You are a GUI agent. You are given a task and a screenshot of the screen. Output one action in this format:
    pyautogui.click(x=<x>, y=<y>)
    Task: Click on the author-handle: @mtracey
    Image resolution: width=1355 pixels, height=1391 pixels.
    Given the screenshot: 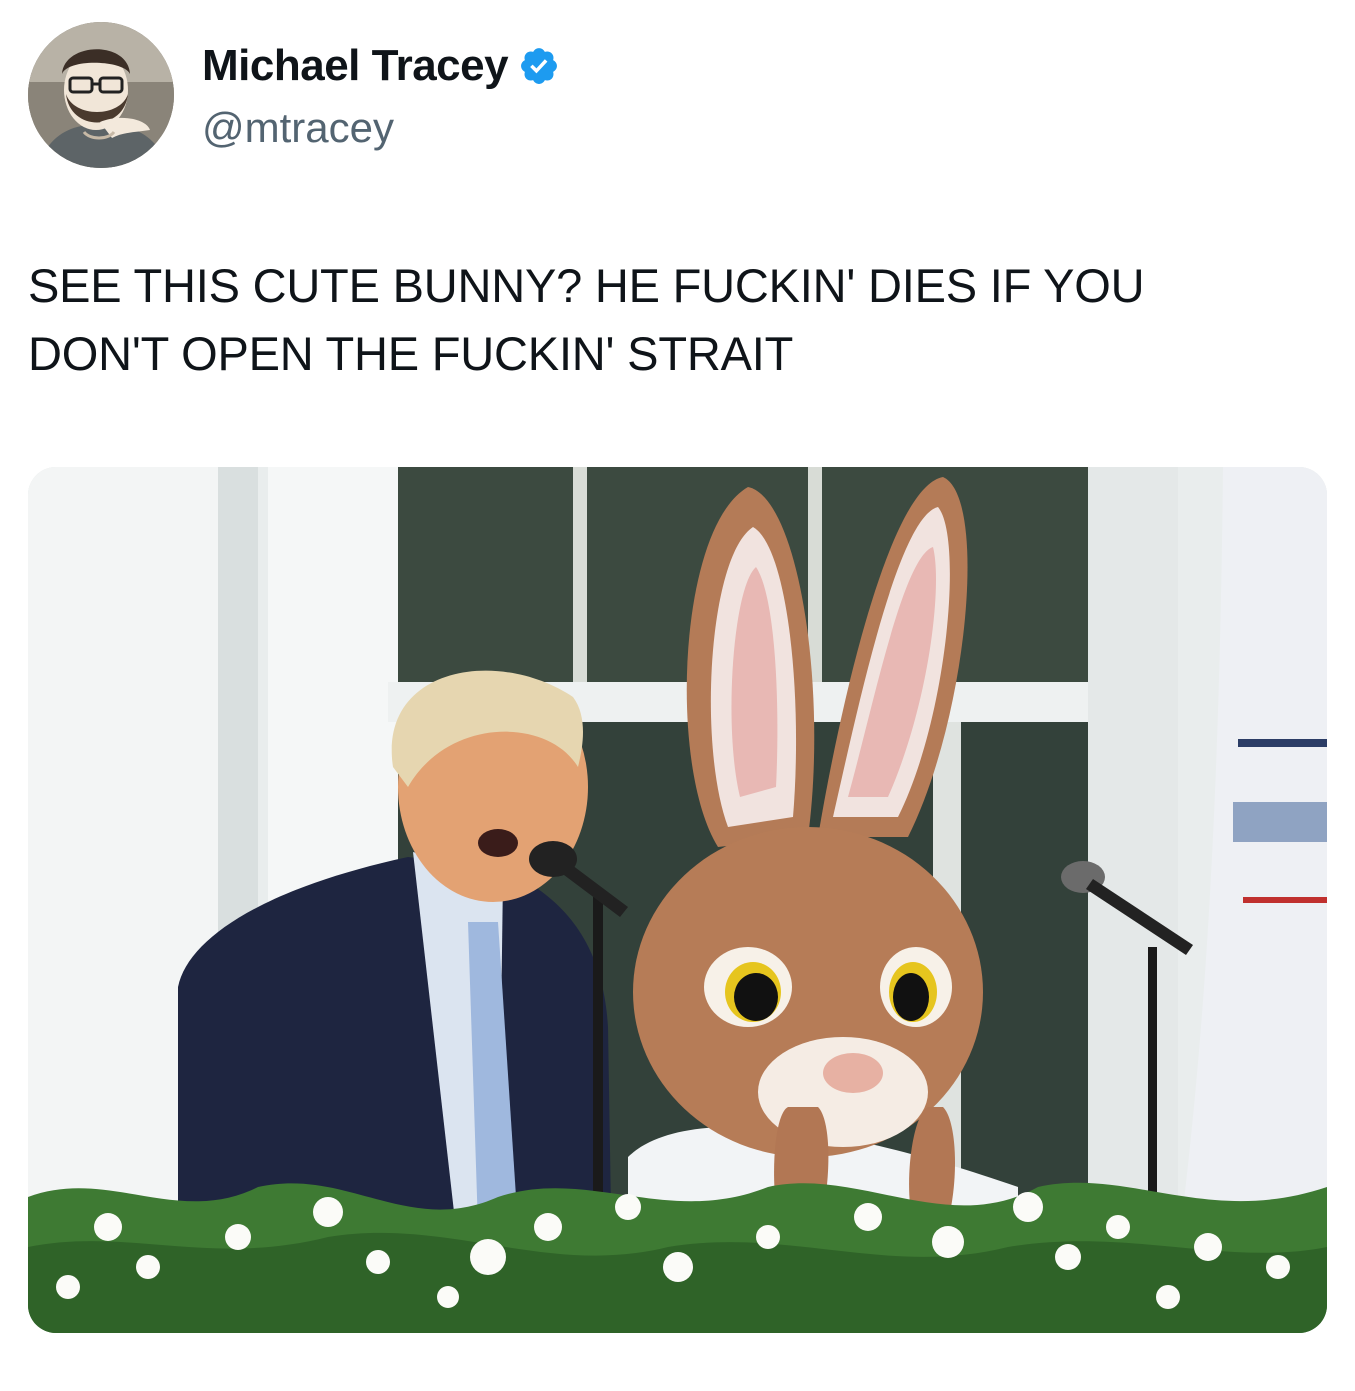 What is the action you would take?
    pyautogui.click(x=298, y=128)
    